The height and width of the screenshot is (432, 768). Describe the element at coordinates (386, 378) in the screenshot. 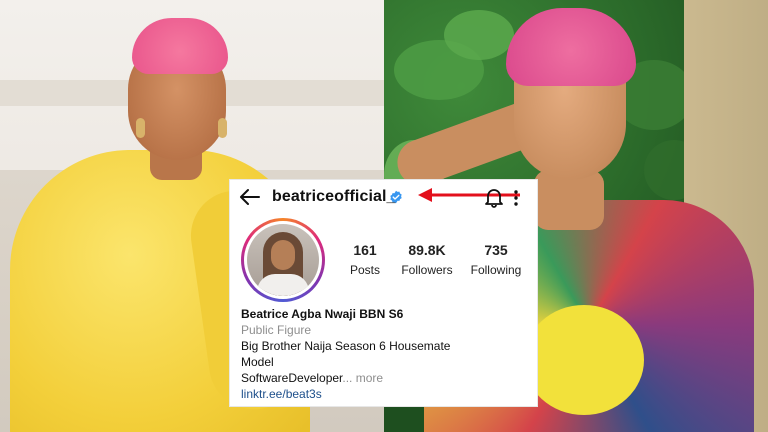

I see `bio-line-truncated: SoftwareDeveloper... more` at that location.